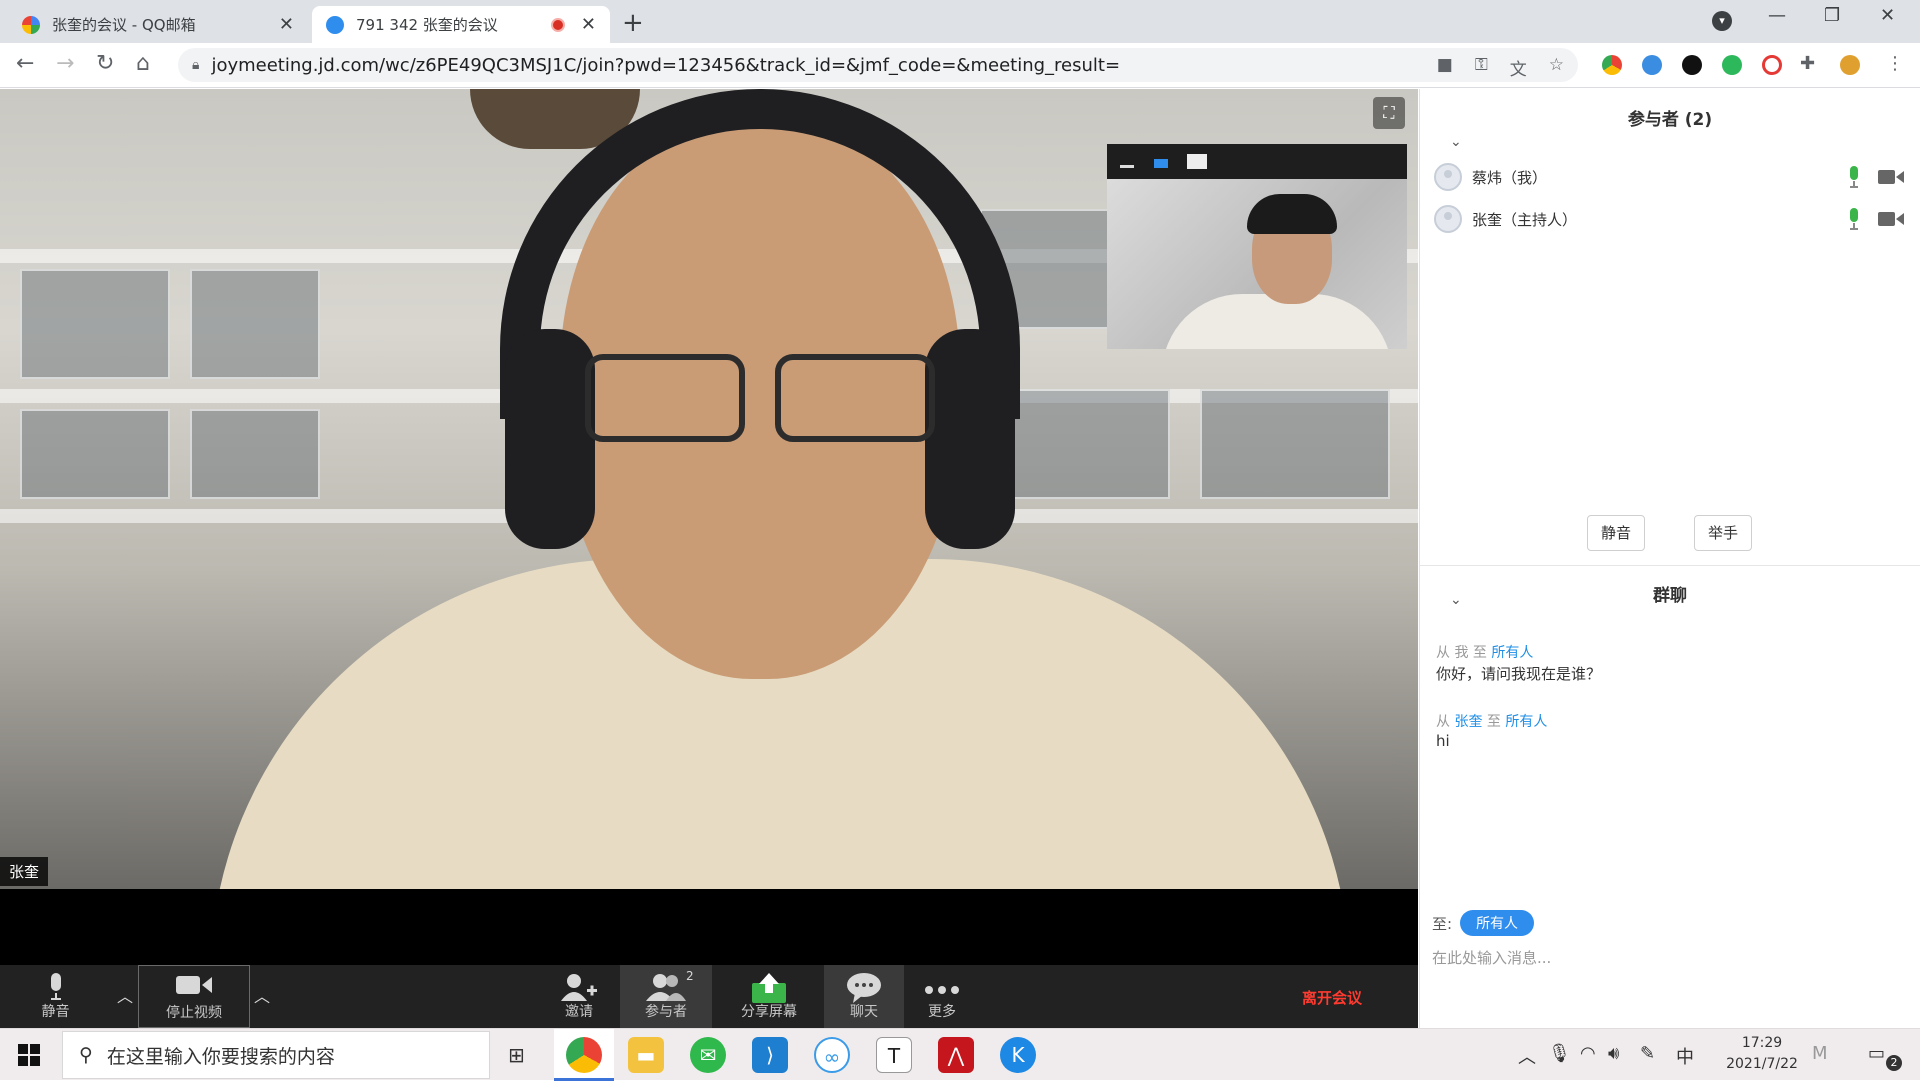 The width and height of the screenshot is (1920, 1081). Describe the element at coordinates (124, 25) in the screenshot. I see `tab-title: 张奎的会议 - QQ邮箱` at that location.